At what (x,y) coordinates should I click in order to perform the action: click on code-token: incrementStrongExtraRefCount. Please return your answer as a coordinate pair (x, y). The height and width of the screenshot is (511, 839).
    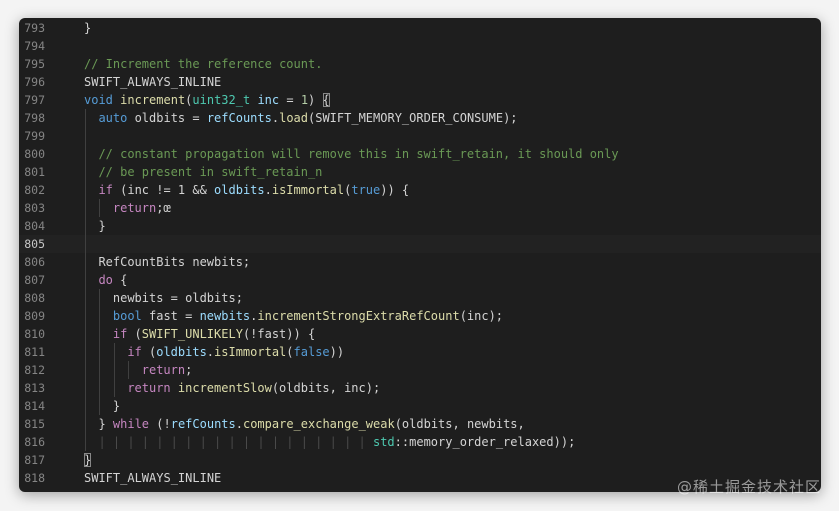
    Looking at the image, I should click on (358, 316).